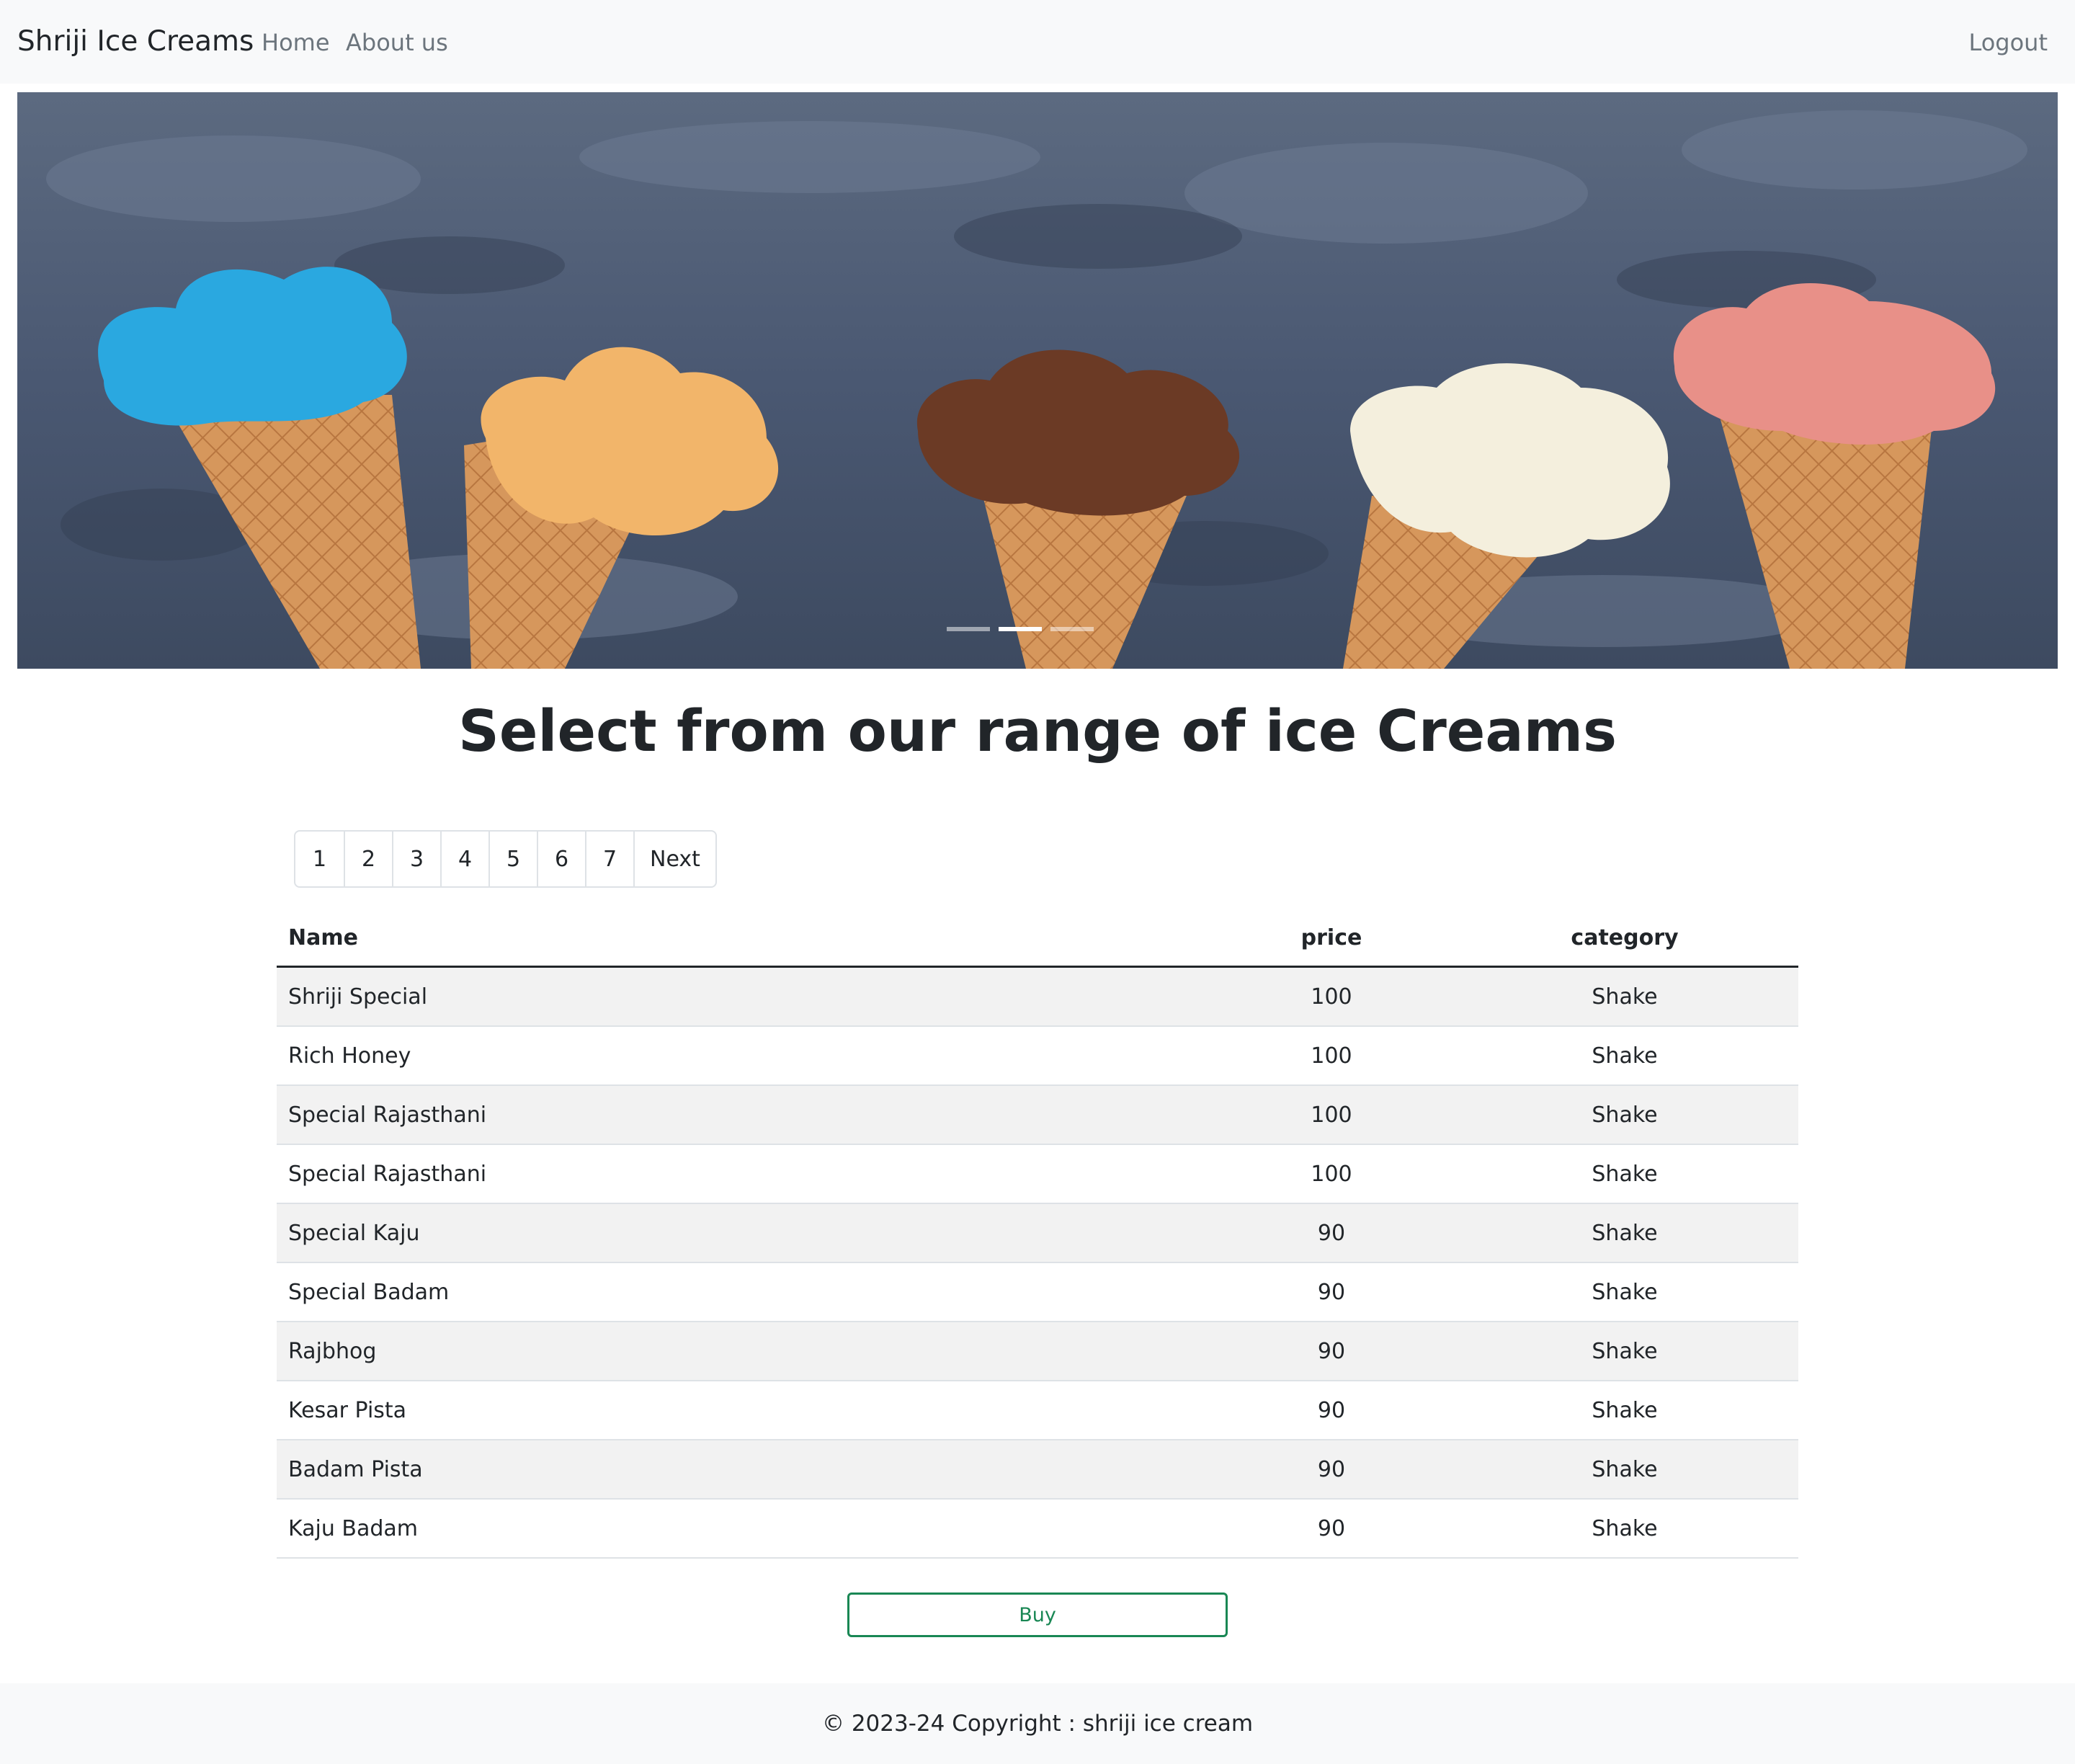 This screenshot has width=2075, height=1764. I want to click on table-row: Kaju Badam 90 Shake, so click(1037, 1529).